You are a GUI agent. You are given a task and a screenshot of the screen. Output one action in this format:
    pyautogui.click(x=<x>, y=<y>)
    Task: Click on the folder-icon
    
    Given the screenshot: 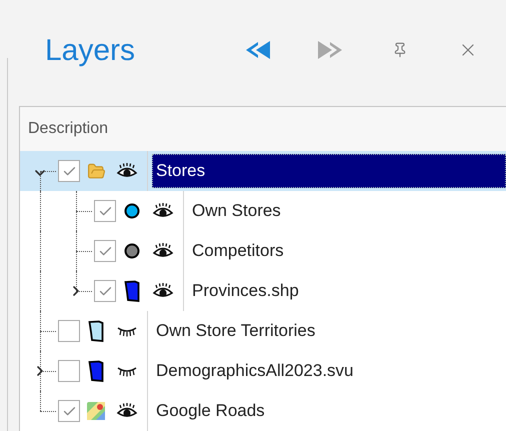 What is the action you would take?
    pyautogui.click(x=96, y=171)
    